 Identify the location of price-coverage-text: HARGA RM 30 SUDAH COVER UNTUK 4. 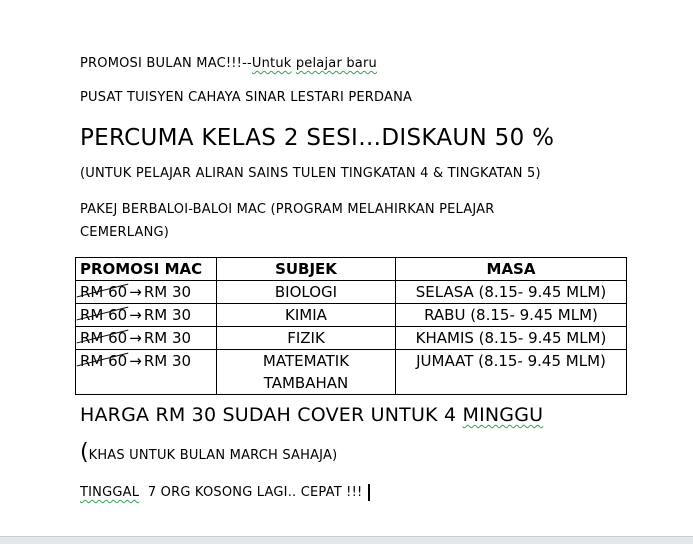
(268, 415).